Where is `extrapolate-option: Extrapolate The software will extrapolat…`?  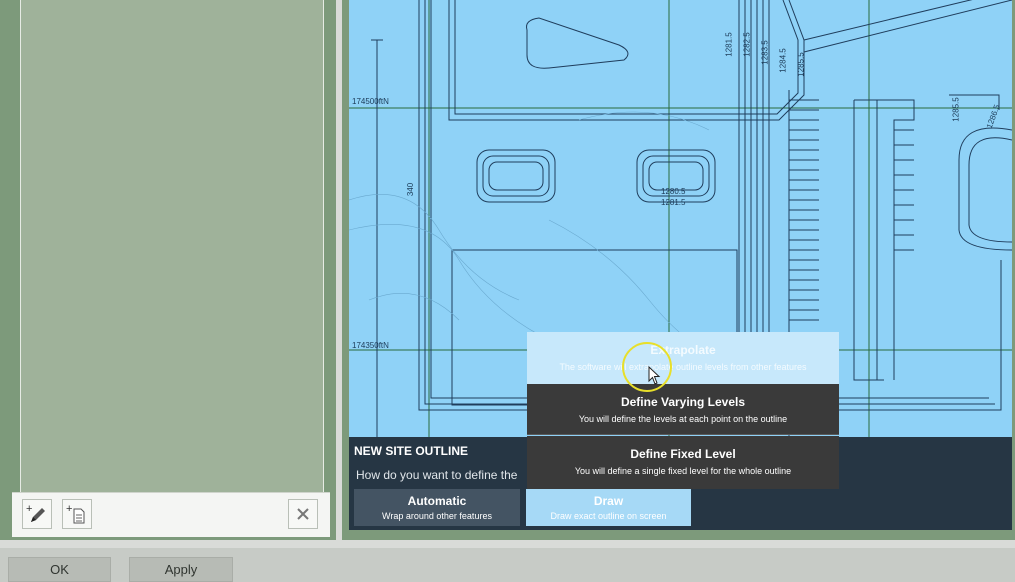 extrapolate-option: Extrapolate The software will extrapolat… is located at coordinates (683, 358).